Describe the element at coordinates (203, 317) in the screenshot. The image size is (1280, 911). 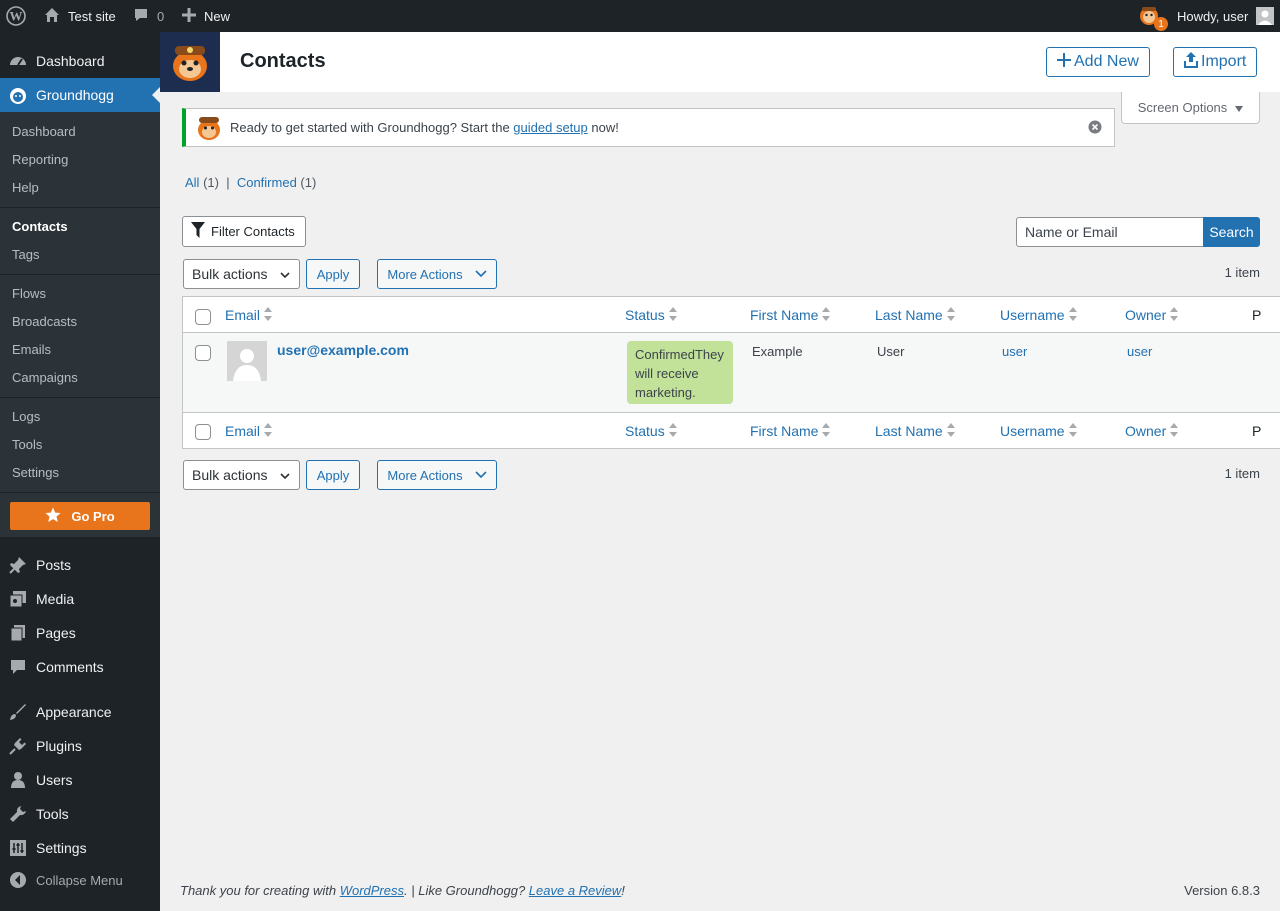
I see `select-all-checkbox` at that location.